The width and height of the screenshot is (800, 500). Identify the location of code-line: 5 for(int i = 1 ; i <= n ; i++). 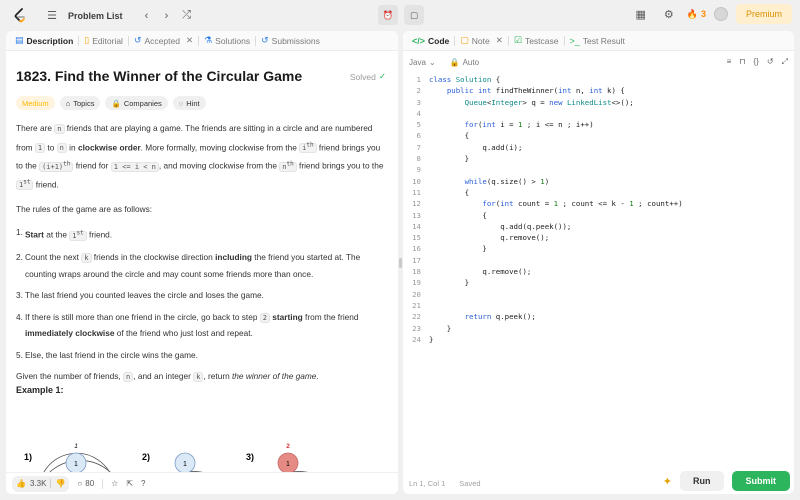
(598, 125).